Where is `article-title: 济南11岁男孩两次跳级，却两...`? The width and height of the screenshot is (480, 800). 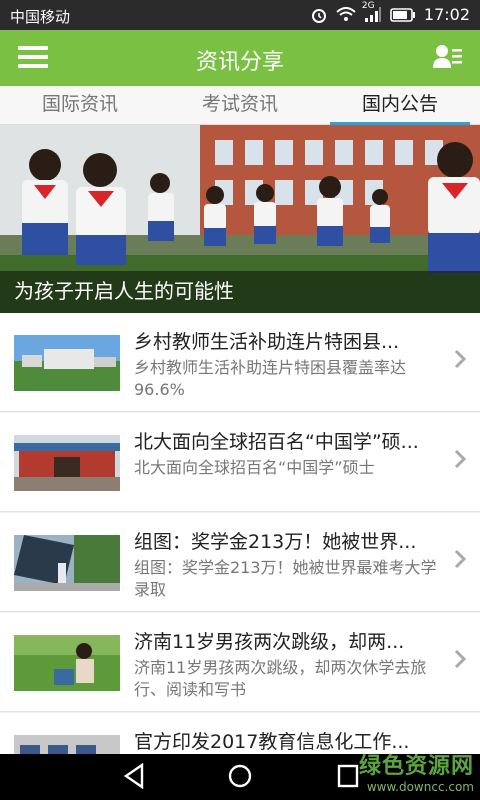 article-title: 济南11岁男孩两次跳级，却两... is located at coordinates (269, 642).